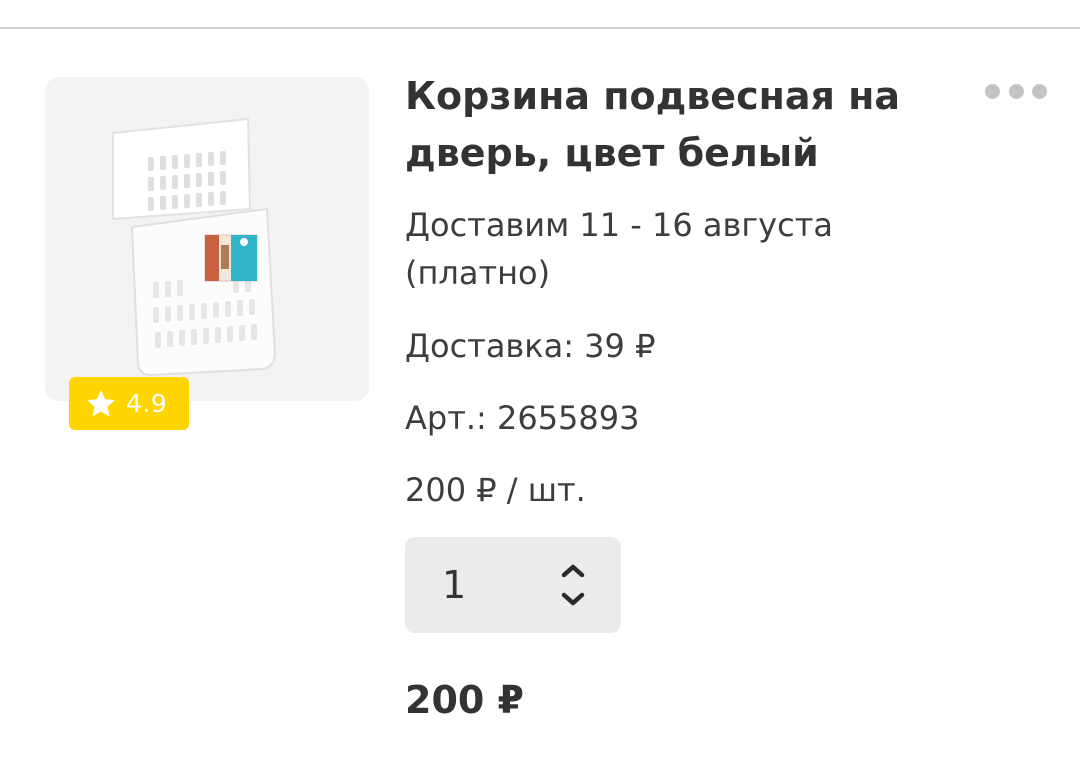 The width and height of the screenshot is (1080, 768). Describe the element at coordinates (147, 403) in the screenshot. I see `rating-value: 4.9` at that location.